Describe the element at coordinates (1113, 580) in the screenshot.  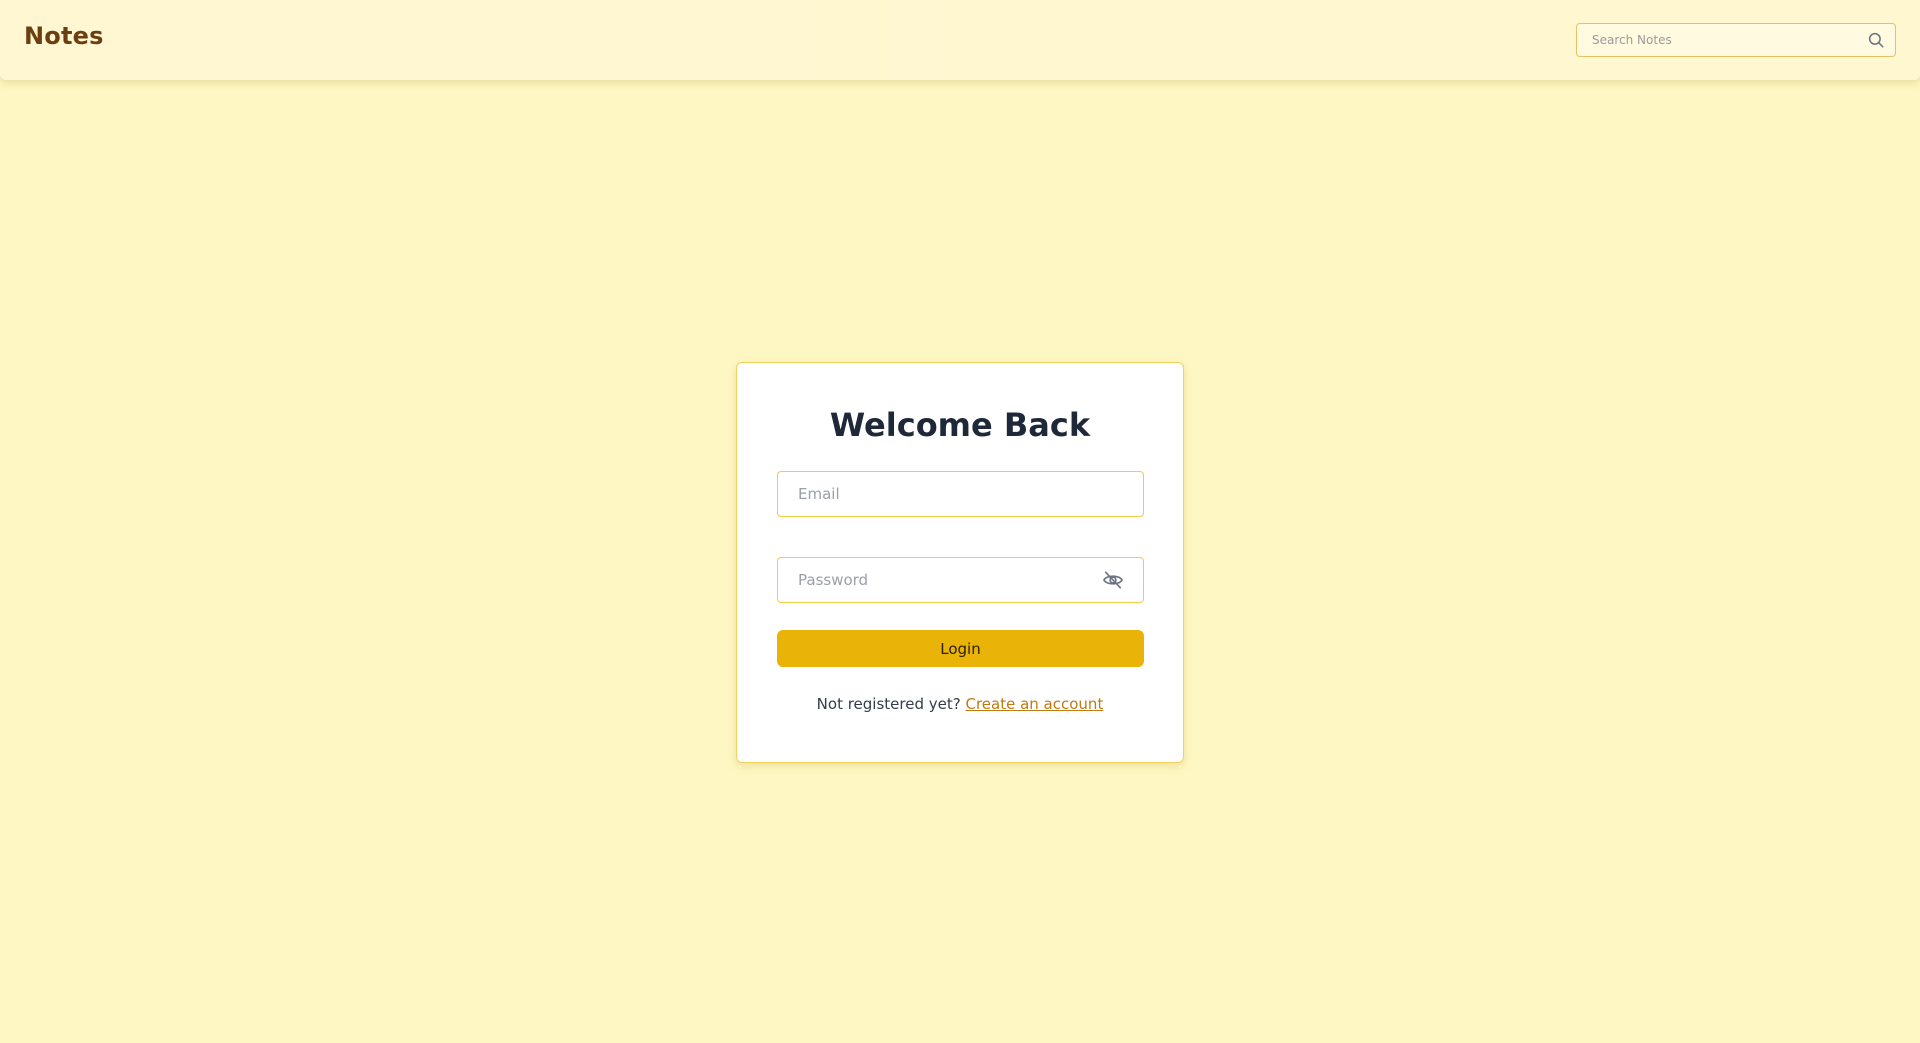
I see `eye-off-icon` at that location.